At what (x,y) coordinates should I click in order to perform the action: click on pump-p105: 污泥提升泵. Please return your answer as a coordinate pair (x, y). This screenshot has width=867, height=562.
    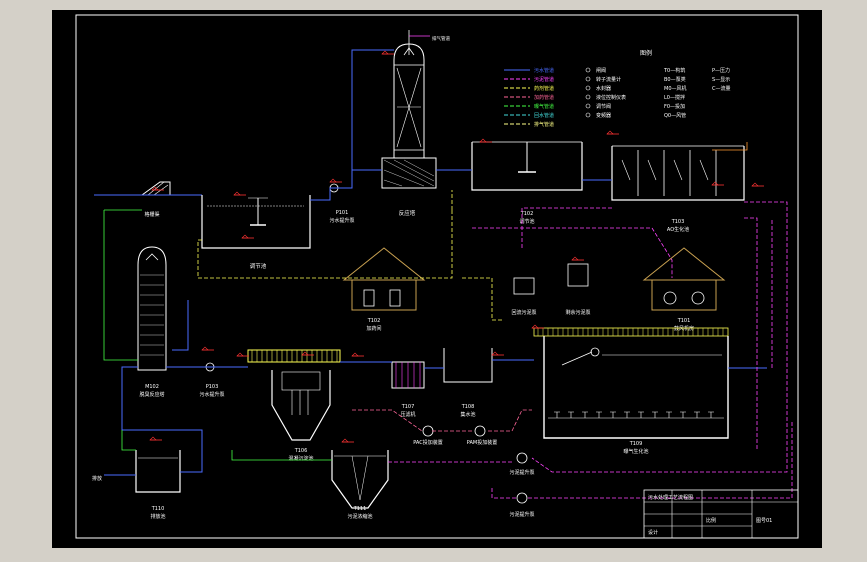
    Looking at the image, I should click on (522, 505).